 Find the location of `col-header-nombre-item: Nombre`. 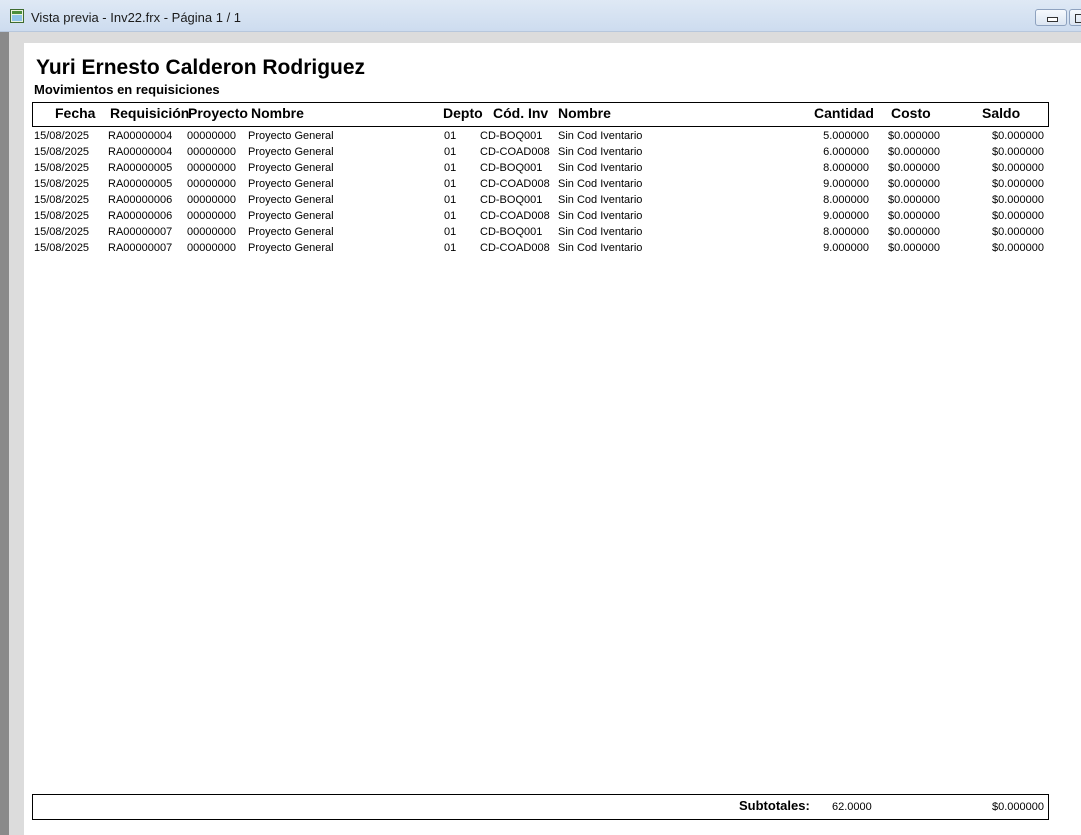

col-header-nombre-item: Nombre is located at coordinates (584, 113).